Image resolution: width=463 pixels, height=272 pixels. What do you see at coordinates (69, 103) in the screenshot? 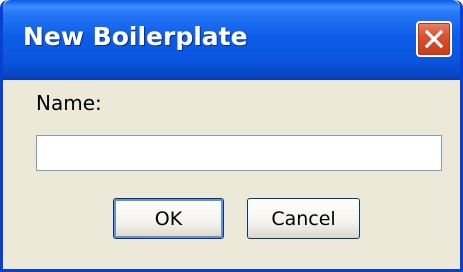
I see `name-label: Name:` at bounding box center [69, 103].